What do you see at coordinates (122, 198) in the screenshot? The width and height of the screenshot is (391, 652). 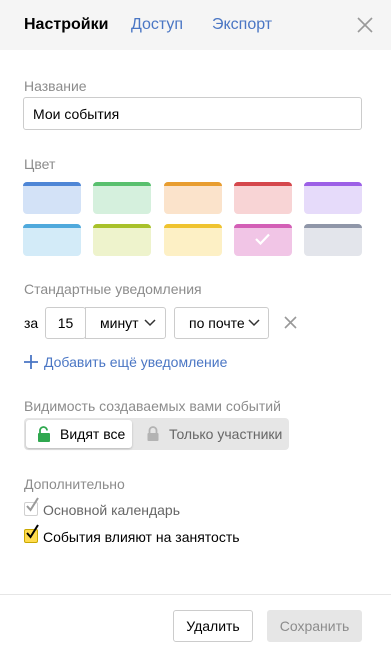 I see `color-swatch-green` at bounding box center [122, 198].